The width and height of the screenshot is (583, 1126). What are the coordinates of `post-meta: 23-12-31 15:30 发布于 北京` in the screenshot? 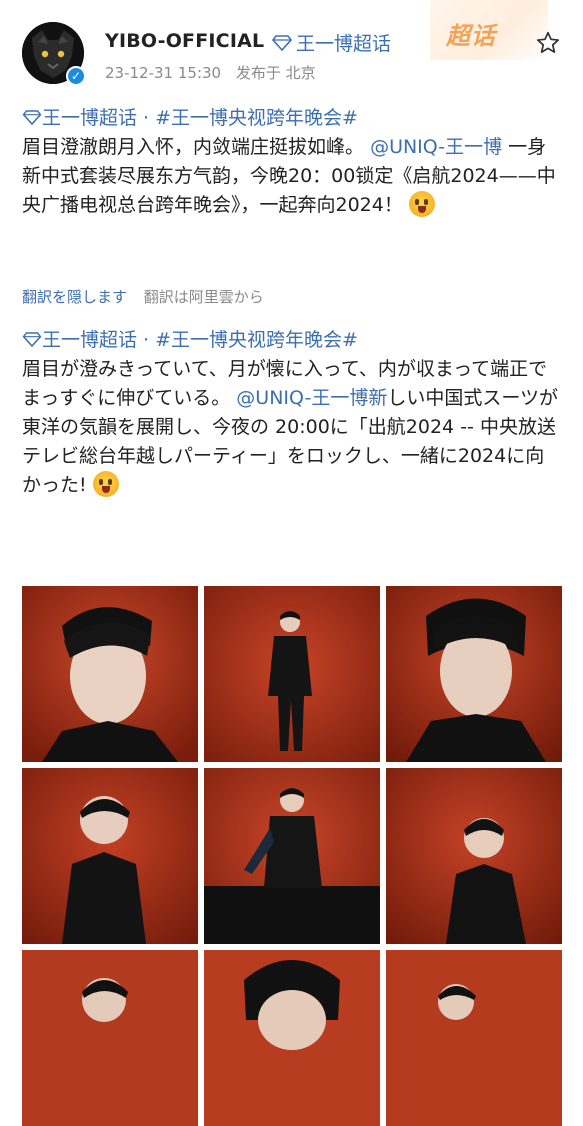 It's located at (215, 72).